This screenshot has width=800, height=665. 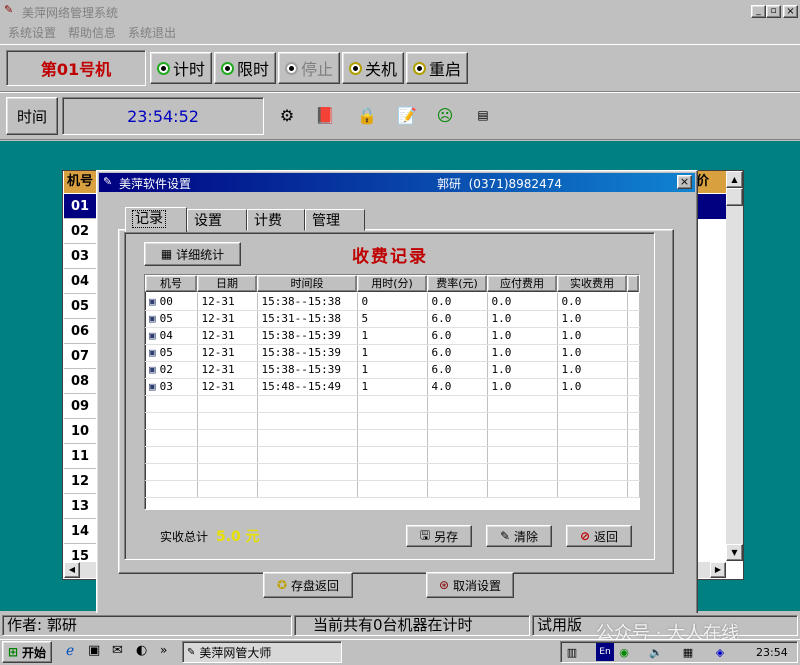 I want to click on lock-icon: 🔒, so click(x=367, y=115).